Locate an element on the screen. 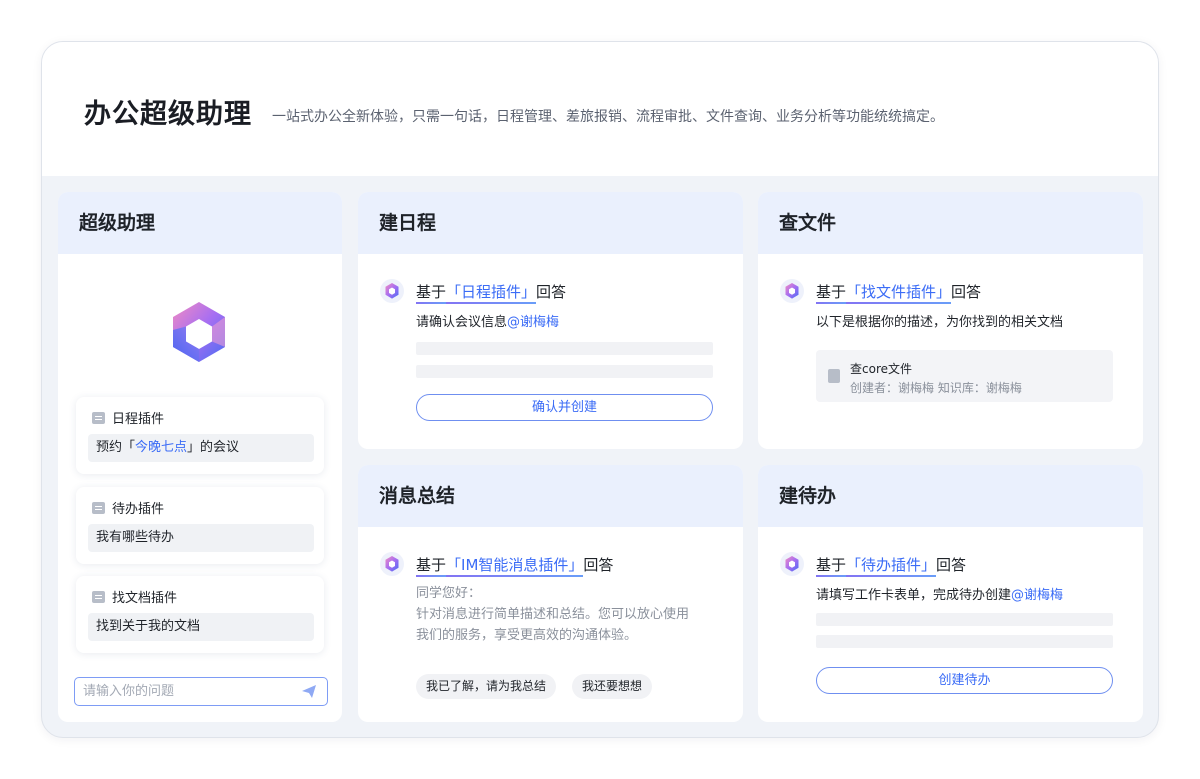  plugin-card-schedule: 日程插件 预约「今晚七点」的会议 is located at coordinates (200, 435).